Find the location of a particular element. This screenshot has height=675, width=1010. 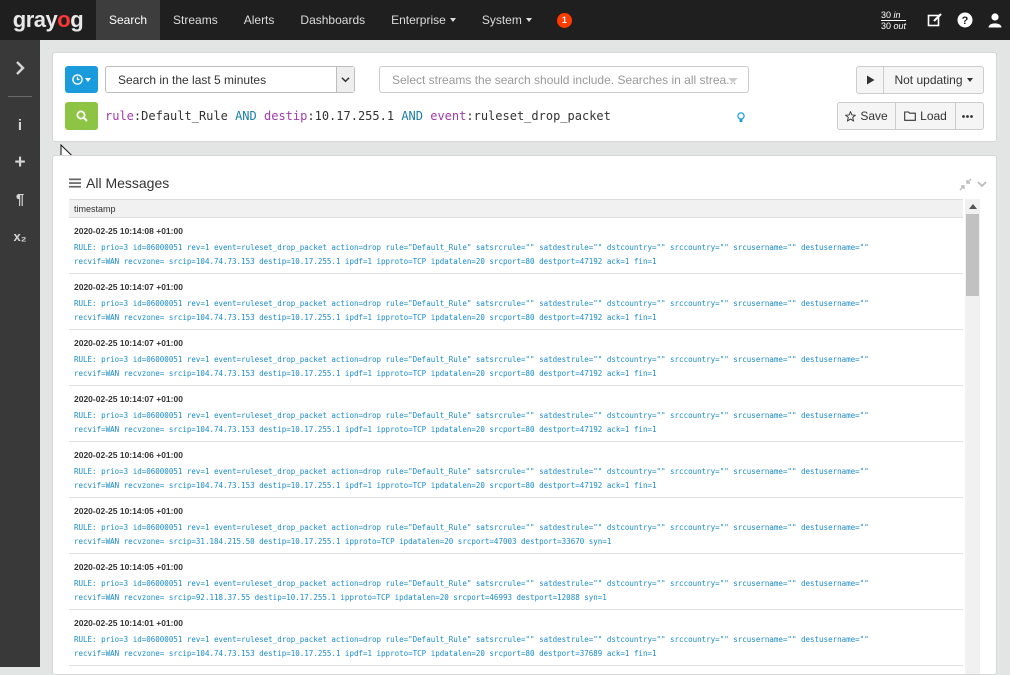

nav-enterprise-label: Enterprise is located at coordinates (418, 20).